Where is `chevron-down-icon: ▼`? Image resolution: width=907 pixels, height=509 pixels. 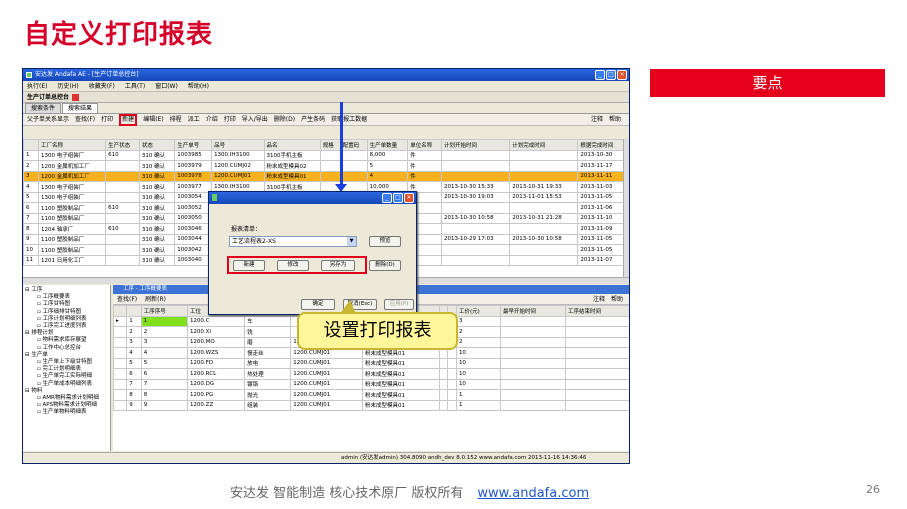 chevron-down-icon: ▼ is located at coordinates (351, 241).